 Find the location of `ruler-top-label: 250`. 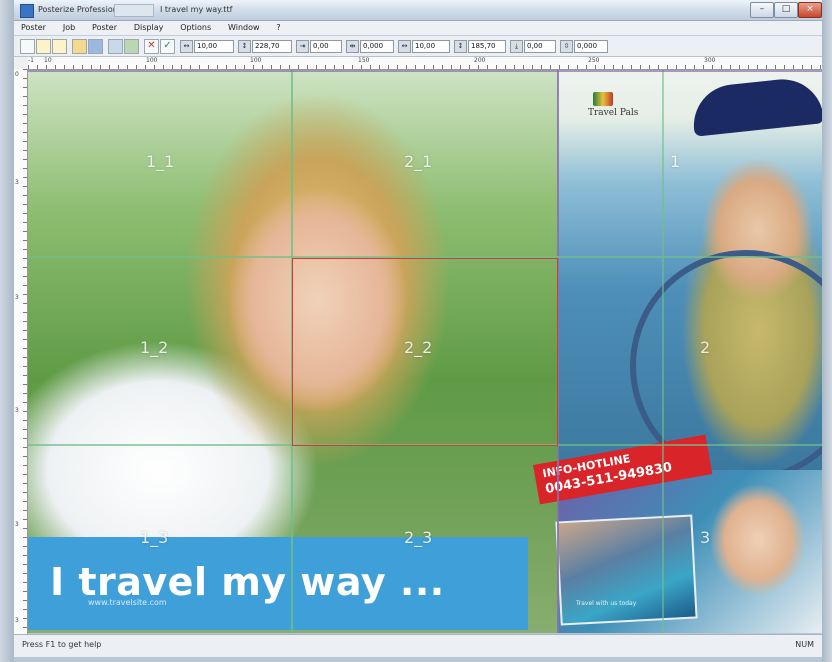

ruler-top-label: 250 is located at coordinates (594, 60).